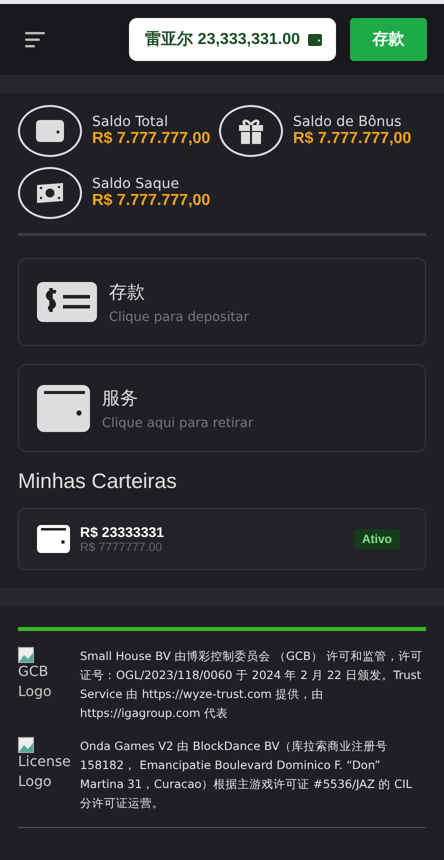  Describe the element at coordinates (247, 775) in the screenshot. I see `license-text: Onda Games V2 由 BlockDance BV（库拉索商业注册号 158182， Emancipatie Boulevard Dominico F. “Don” Martina 31，Curacao）根据主游戏许可证 #5536/JAZ 的 CIL 分许可证运营。` at that location.